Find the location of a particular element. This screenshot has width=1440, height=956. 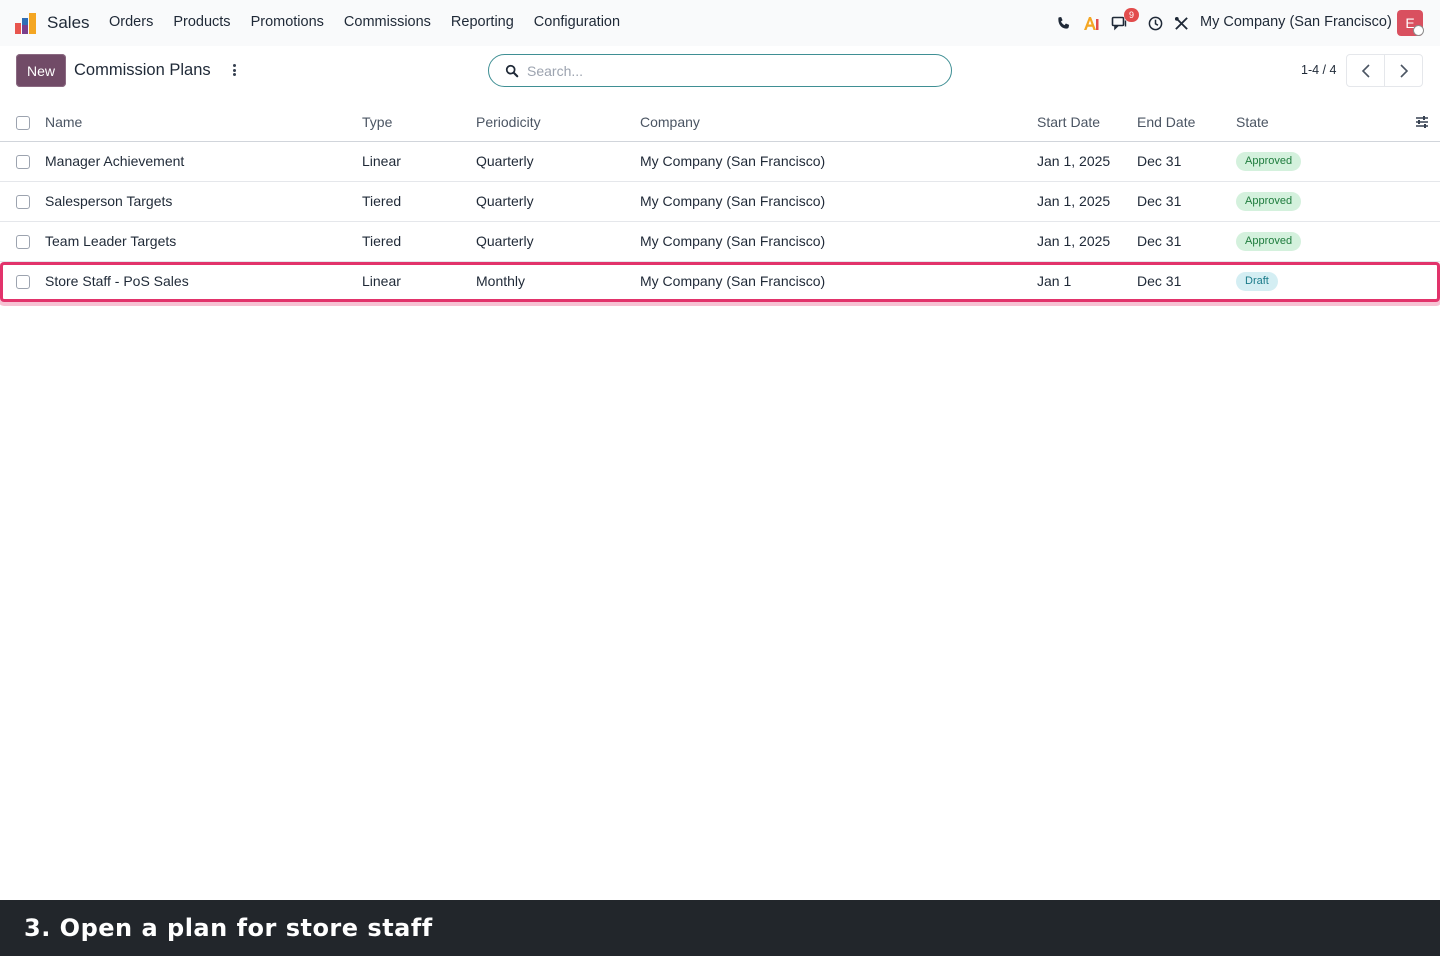

cell-periodicity: Monthly is located at coordinates (501, 281).